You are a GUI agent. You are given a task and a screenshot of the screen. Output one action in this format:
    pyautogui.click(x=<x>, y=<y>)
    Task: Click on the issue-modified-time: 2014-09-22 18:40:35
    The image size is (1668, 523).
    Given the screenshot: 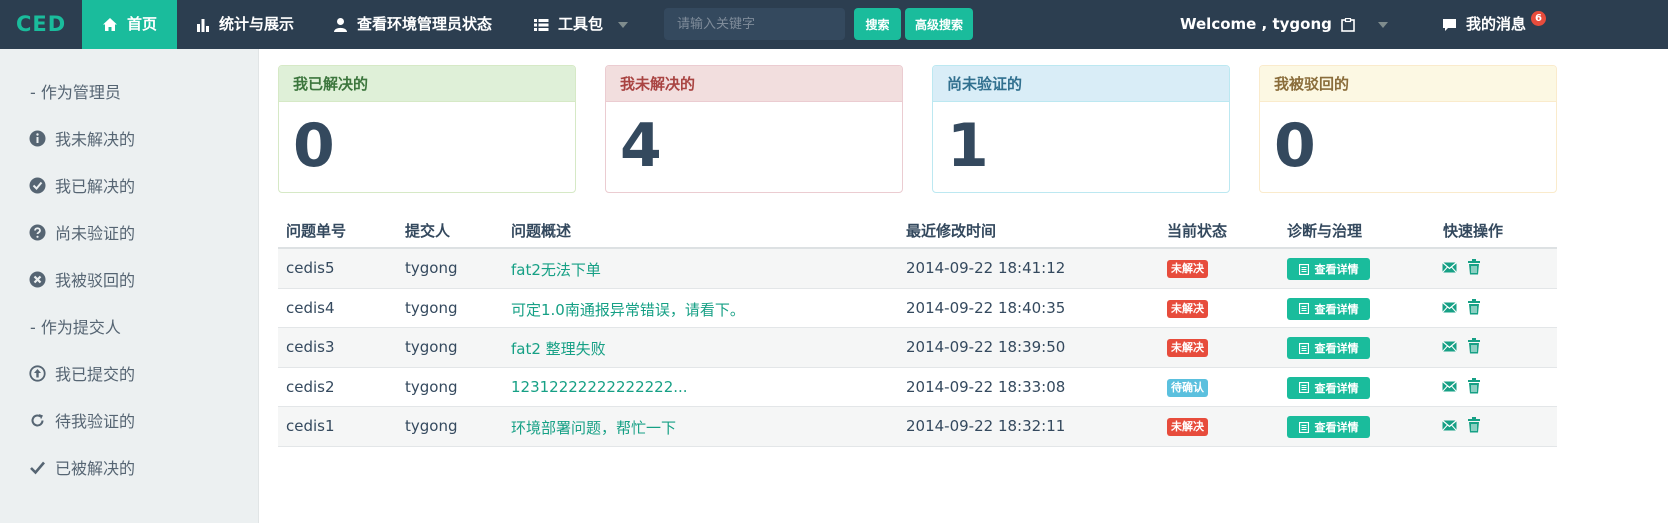 What is the action you would take?
    pyautogui.click(x=986, y=307)
    